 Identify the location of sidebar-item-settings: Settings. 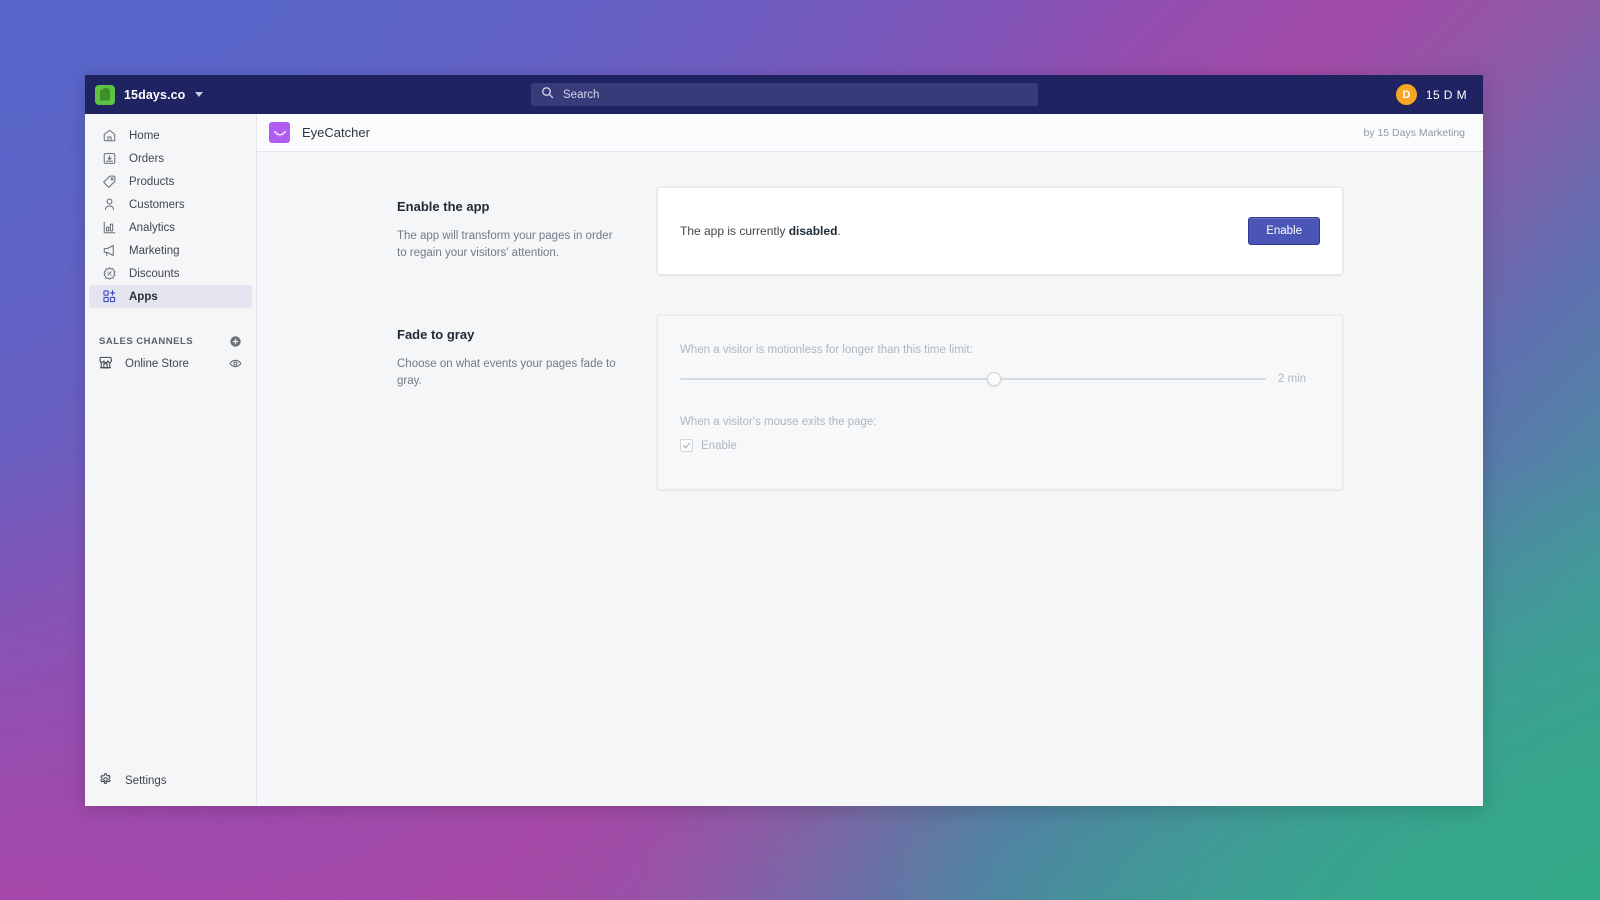
(170, 780).